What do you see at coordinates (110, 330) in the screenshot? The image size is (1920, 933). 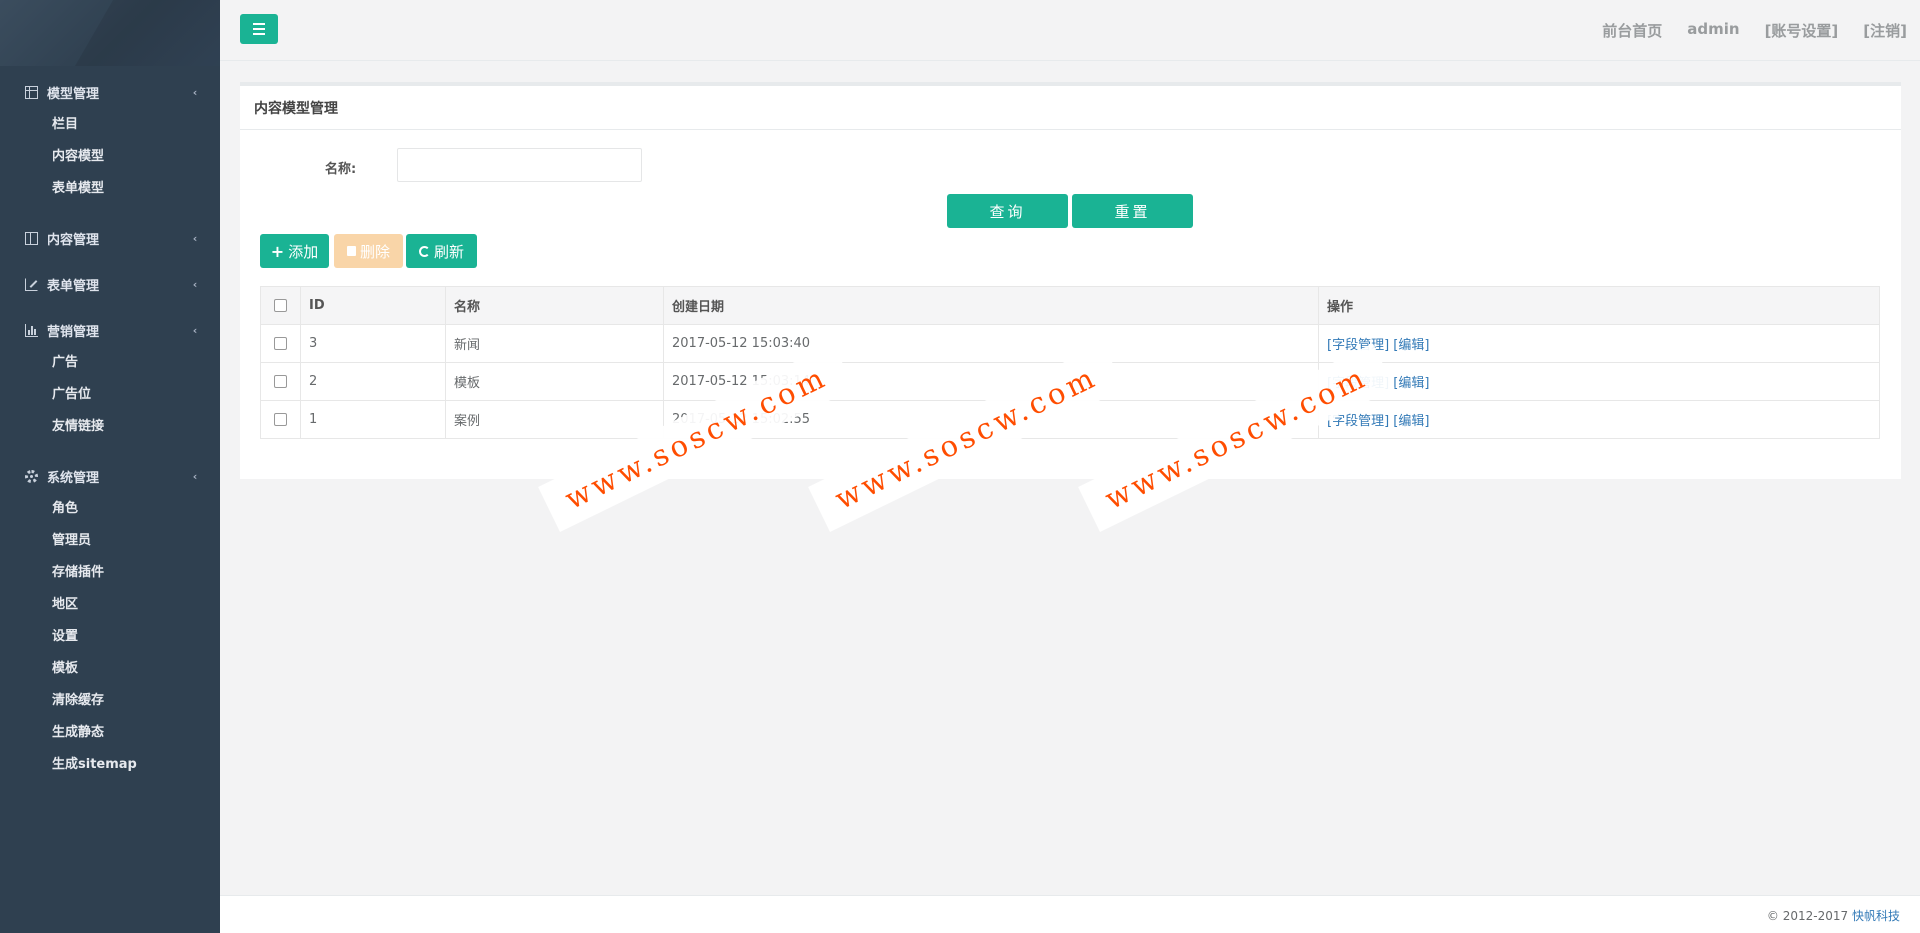 I see `nav-group-marketing-head: 营销管理 ‹` at bounding box center [110, 330].